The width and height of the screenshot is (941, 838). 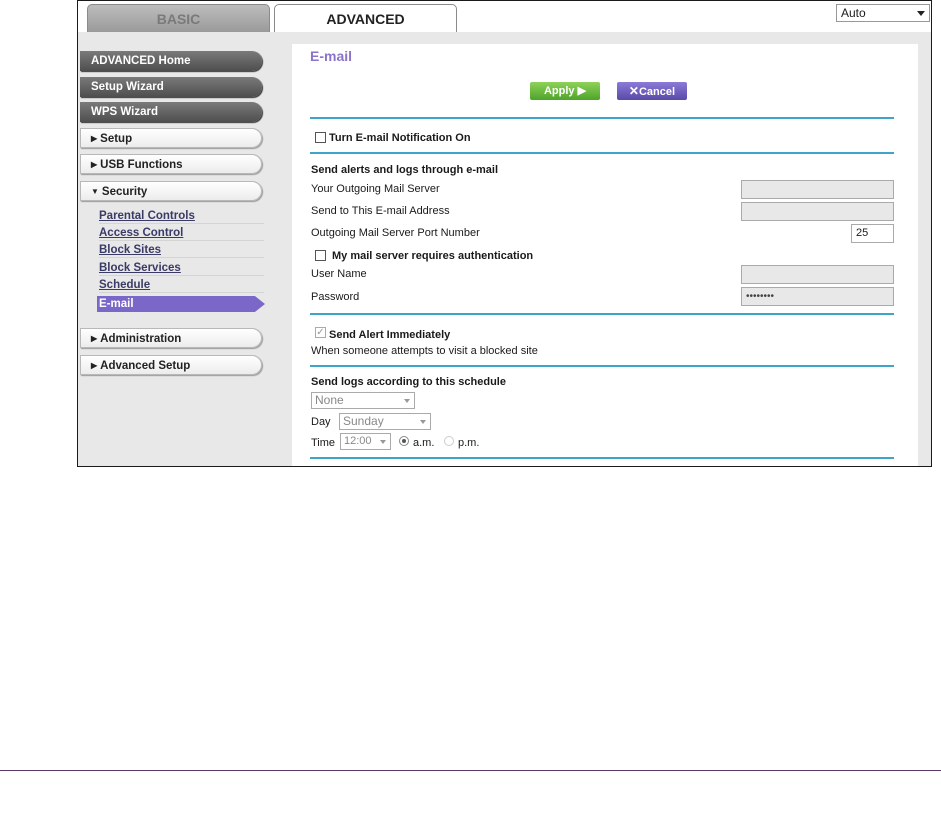 What do you see at coordinates (321, 422) in the screenshot?
I see `day-label: Day` at bounding box center [321, 422].